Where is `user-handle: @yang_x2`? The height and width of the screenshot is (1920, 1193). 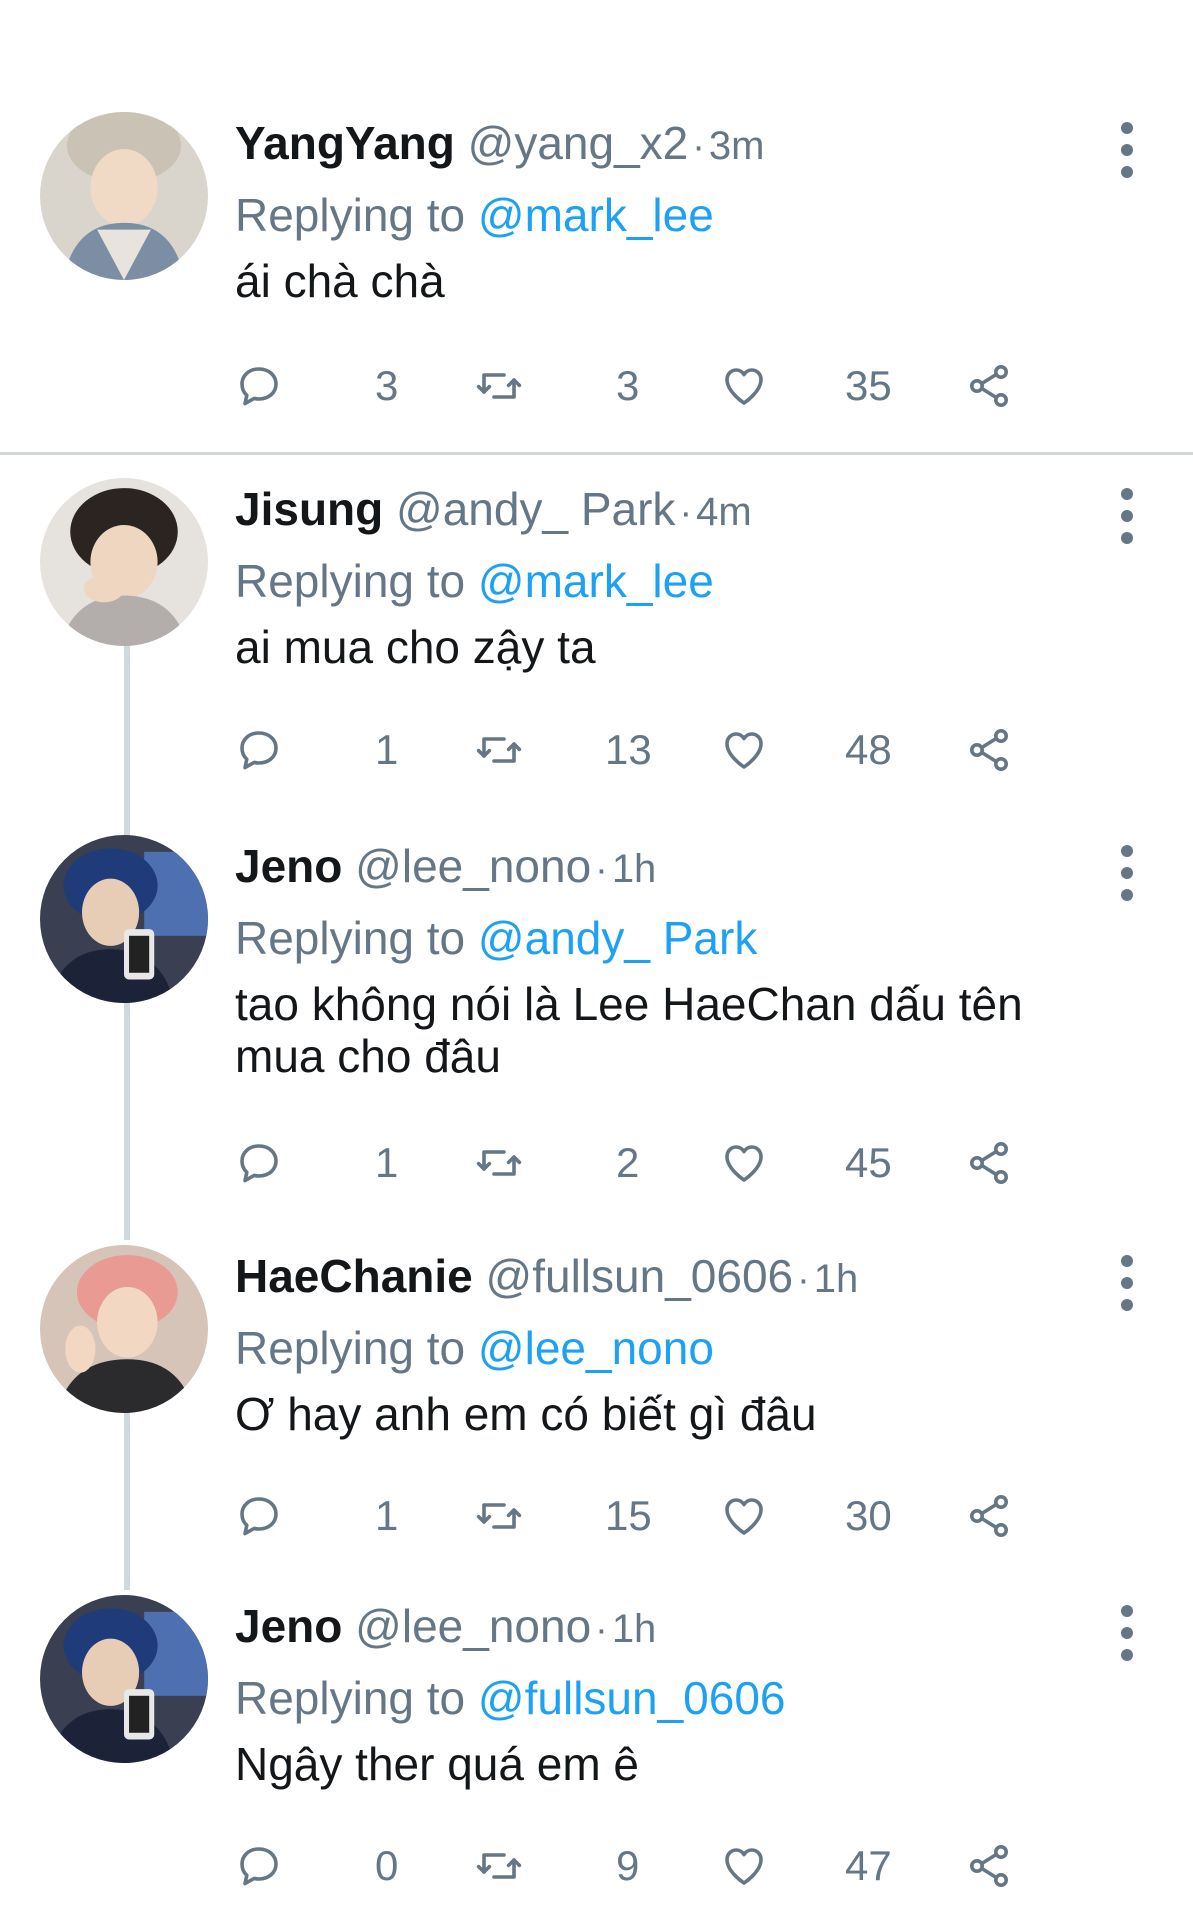 user-handle: @yang_x2 is located at coordinates (578, 143).